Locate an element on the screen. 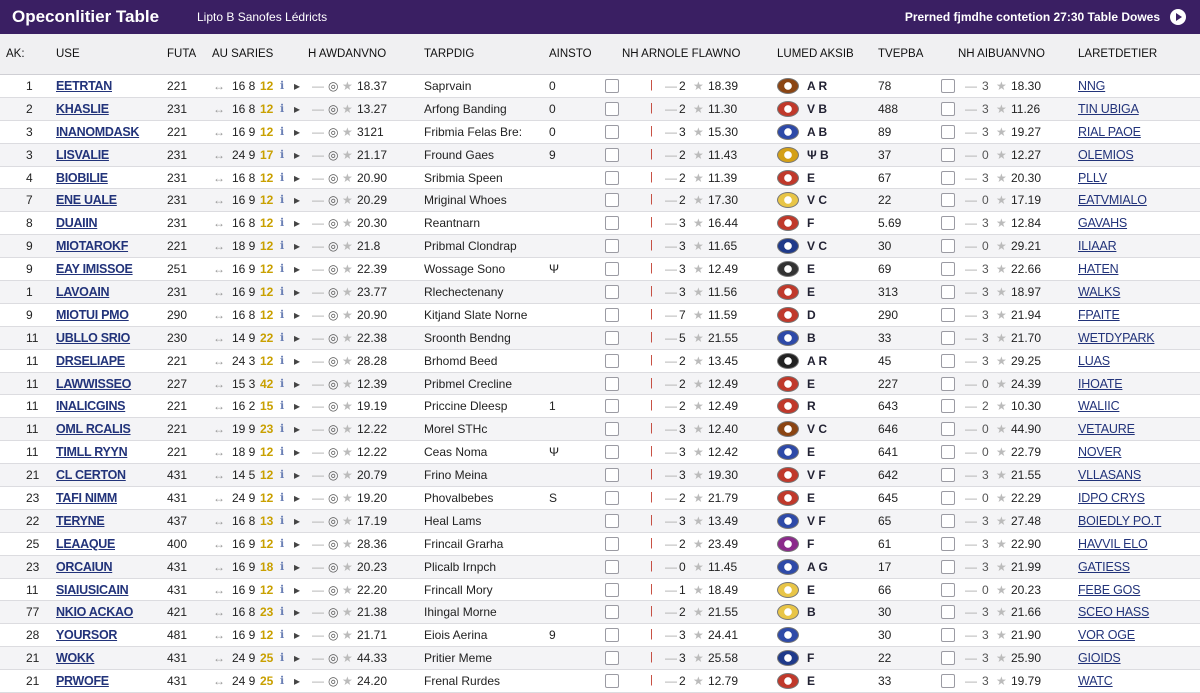  col-header: LUMED AKSIB is located at coordinates (815, 54).